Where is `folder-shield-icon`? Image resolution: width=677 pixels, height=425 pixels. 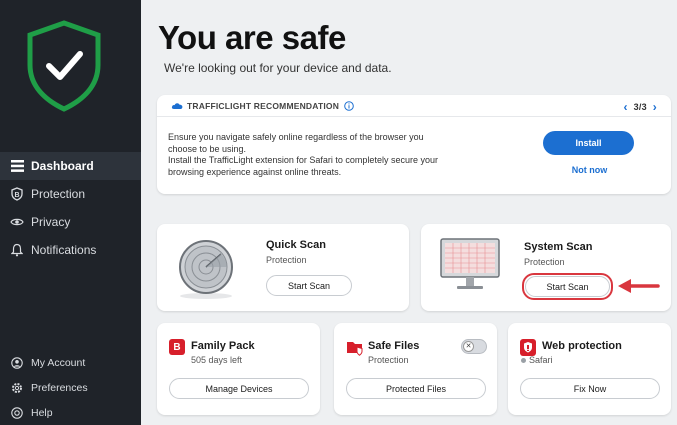 folder-shield-icon is located at coordinates (355, 349).